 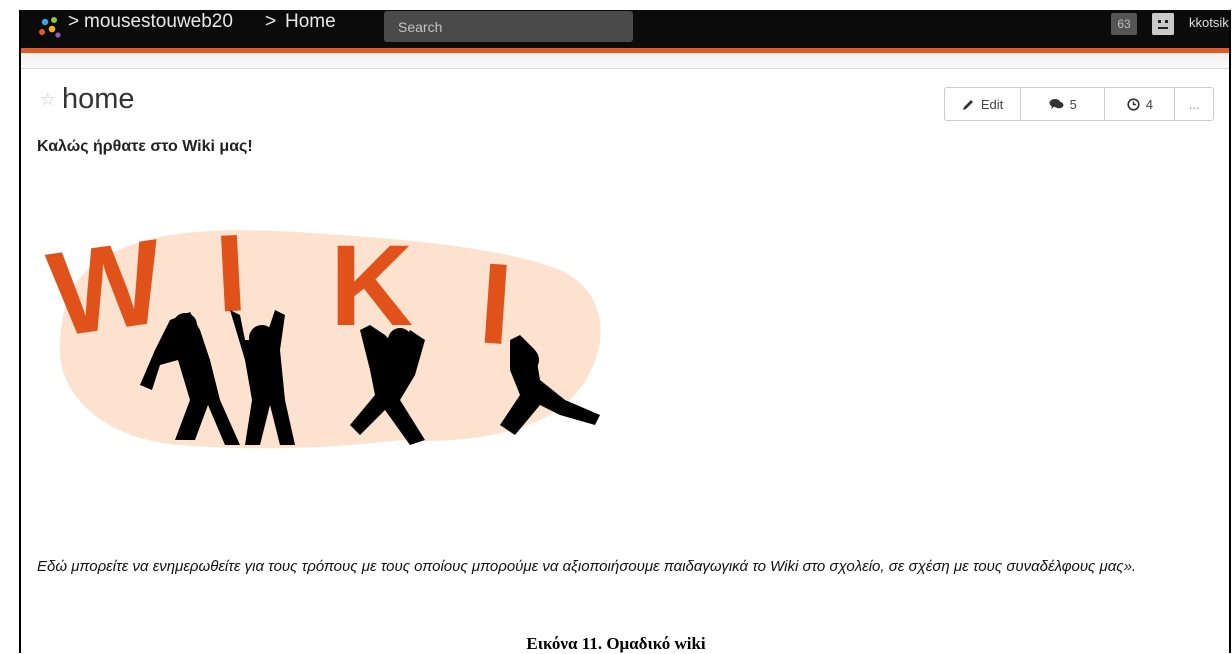 I want to click on clock-icon, so click(x=1133, y=104).